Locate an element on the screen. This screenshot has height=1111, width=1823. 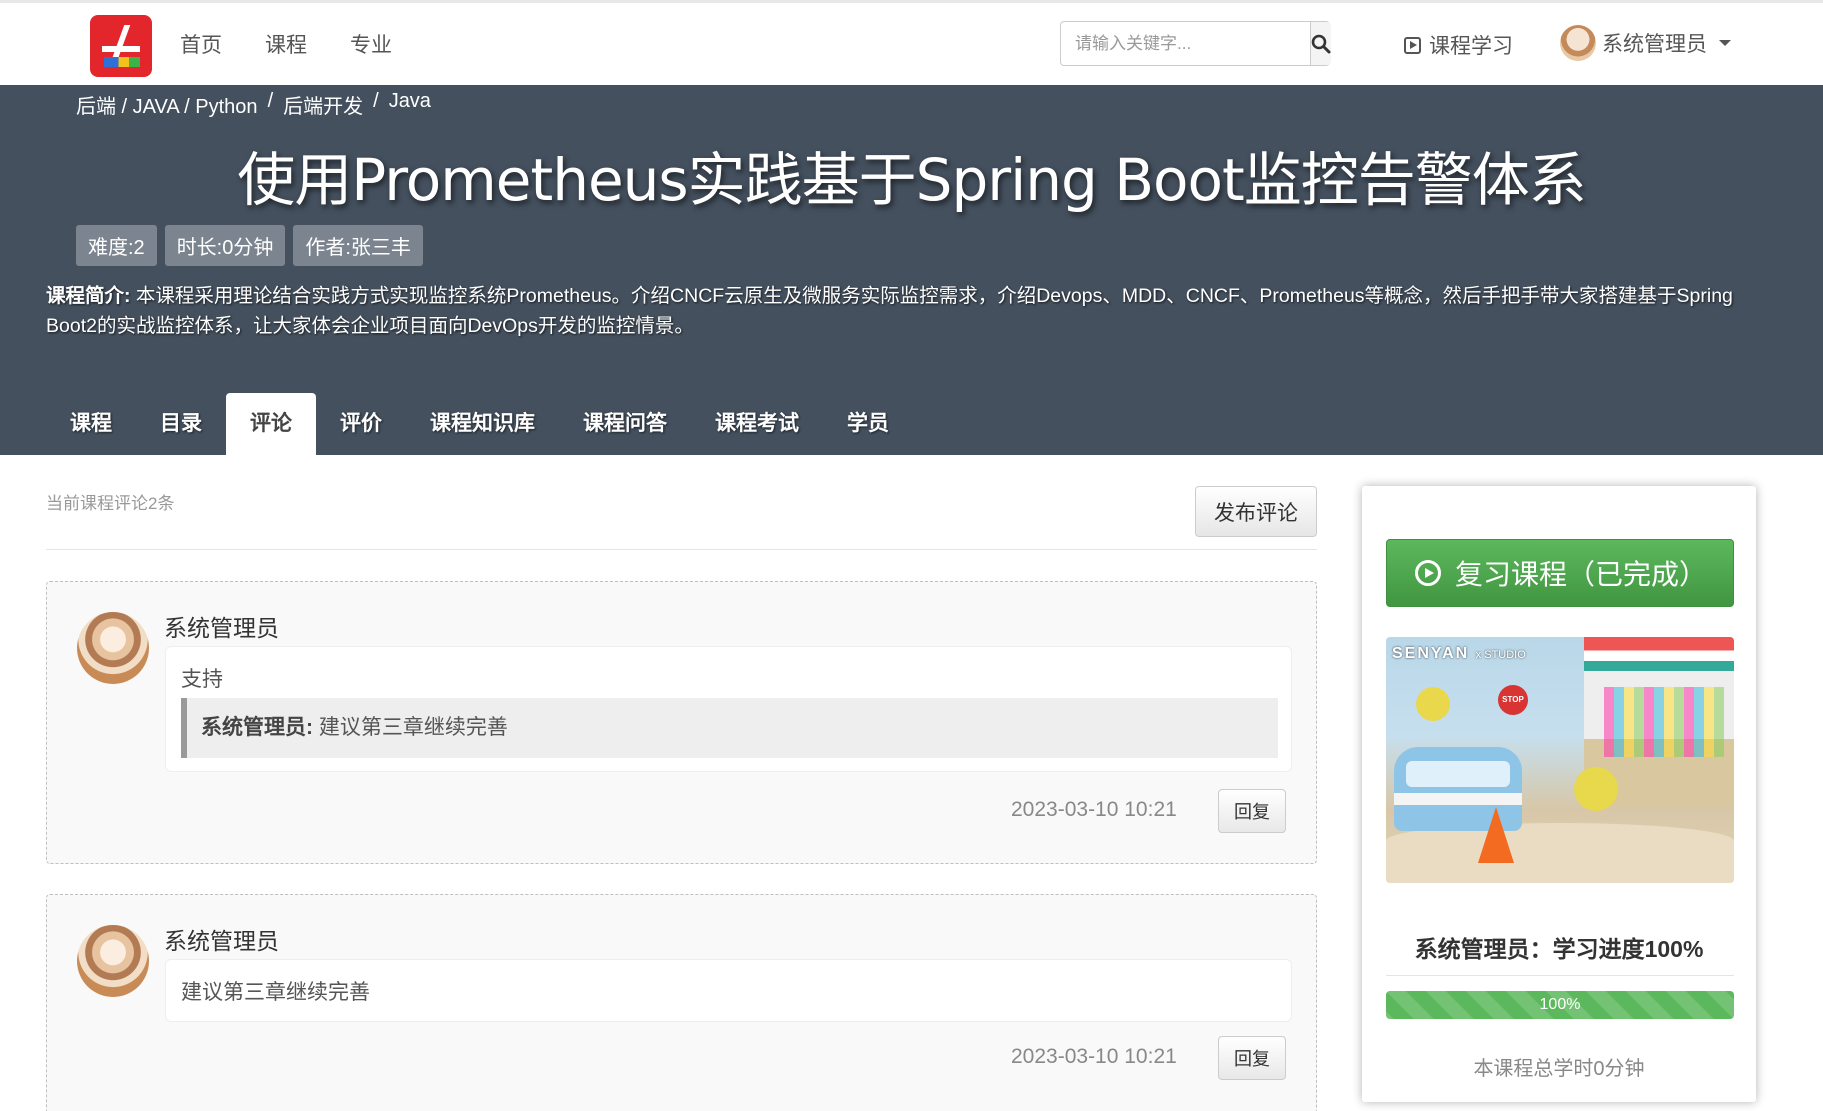
comment-count: 当前课程评论2条 is located at coordinates (110, 503).